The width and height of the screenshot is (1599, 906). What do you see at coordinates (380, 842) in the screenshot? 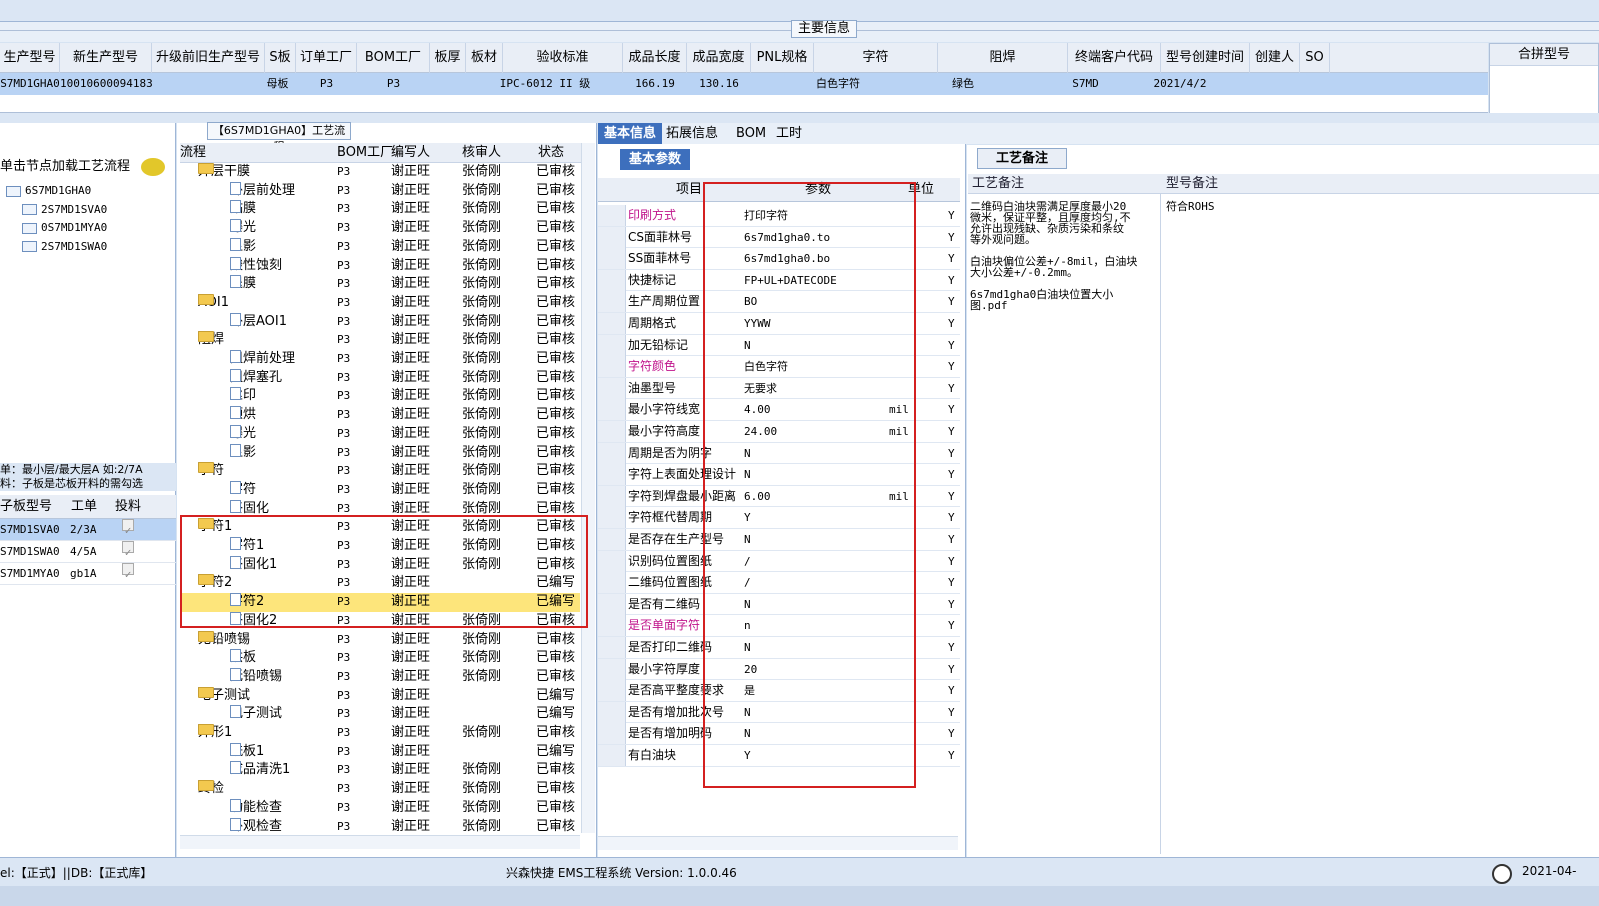
I see `process-hscroll` at bounding box center [380, 842].